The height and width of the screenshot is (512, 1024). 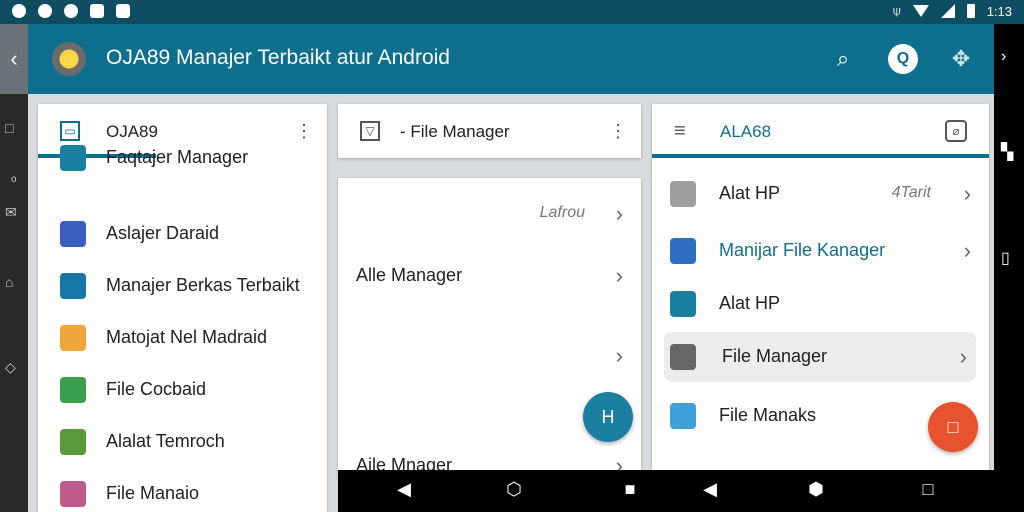 I want to click on battery-icon, so click(x=970, y=11).